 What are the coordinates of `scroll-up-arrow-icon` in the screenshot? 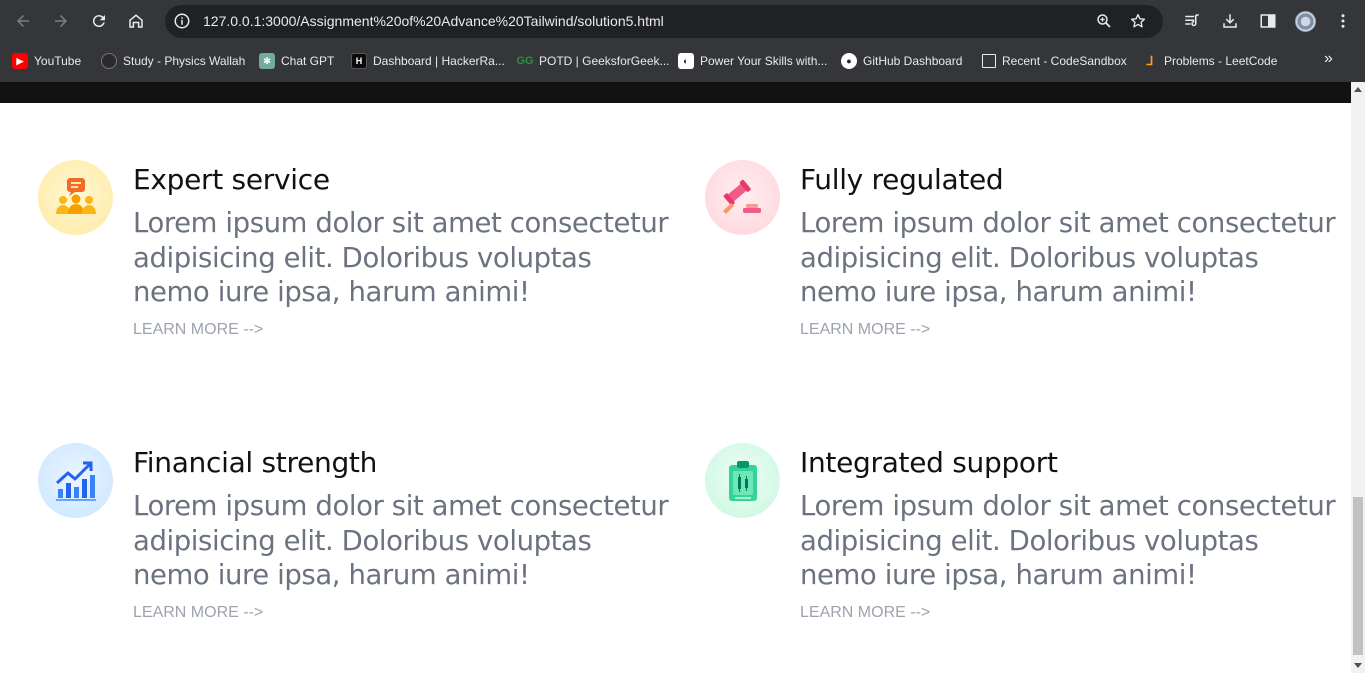 It's located at (1358, 89).